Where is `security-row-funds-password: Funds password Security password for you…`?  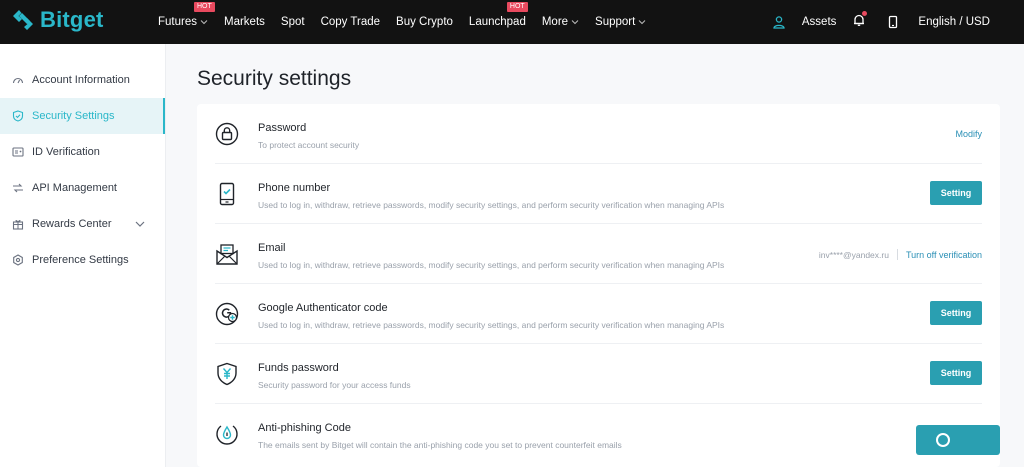 security-row-funds-password: Funds password Security password for you… is located at coordinates (598, 374).